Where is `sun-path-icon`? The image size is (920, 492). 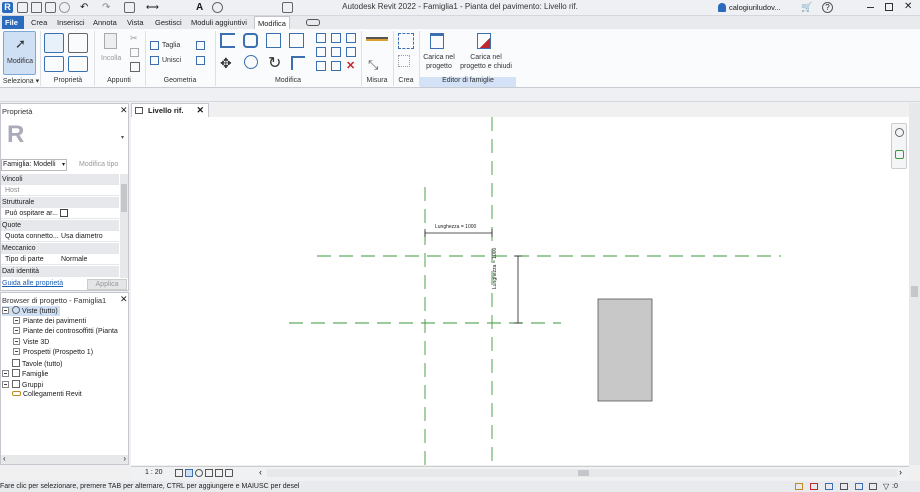 sun-path-icon is located at coordinates (199, 473).